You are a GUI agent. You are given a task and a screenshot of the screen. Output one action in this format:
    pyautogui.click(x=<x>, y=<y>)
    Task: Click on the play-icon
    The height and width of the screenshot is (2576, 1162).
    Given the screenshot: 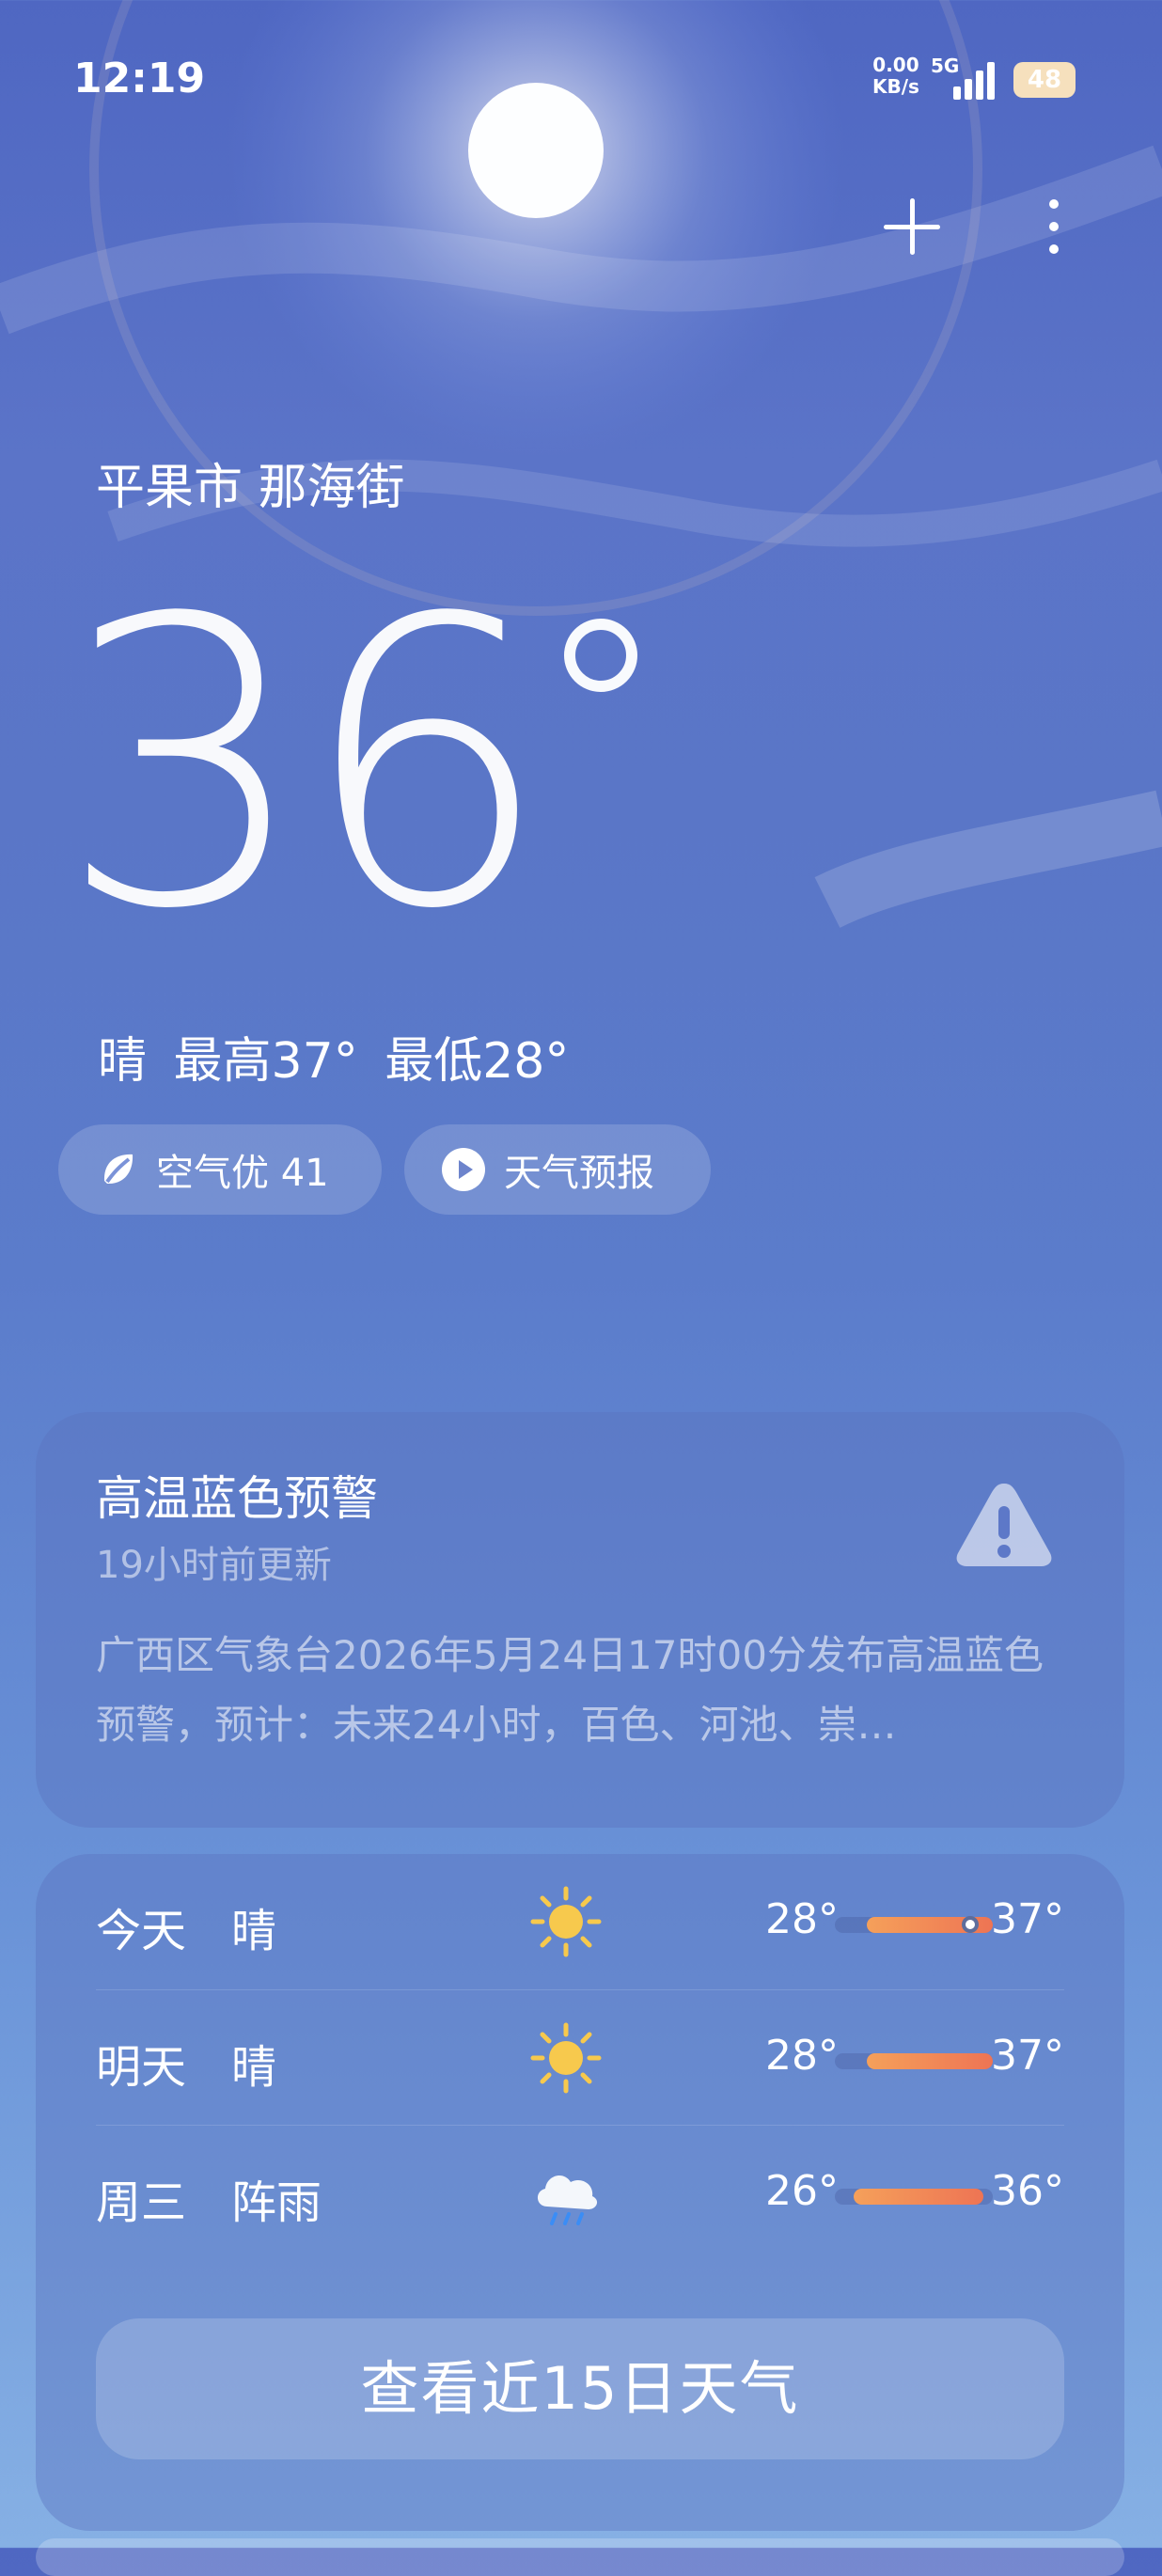 What is the action you would take?
    pyautogui.click(x=463, y=1170)
    